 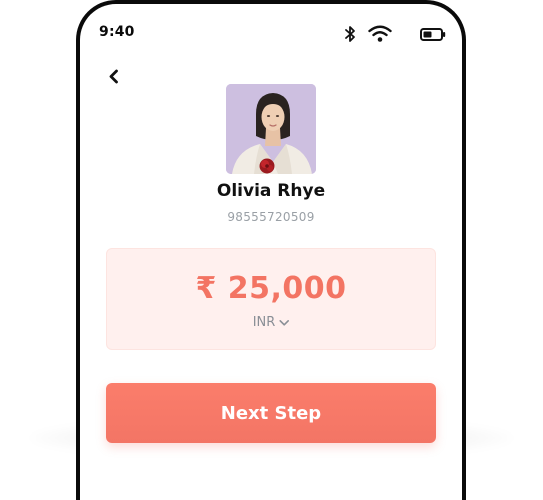 I want to click on avatar-portrait, so click(x=271, y=129).